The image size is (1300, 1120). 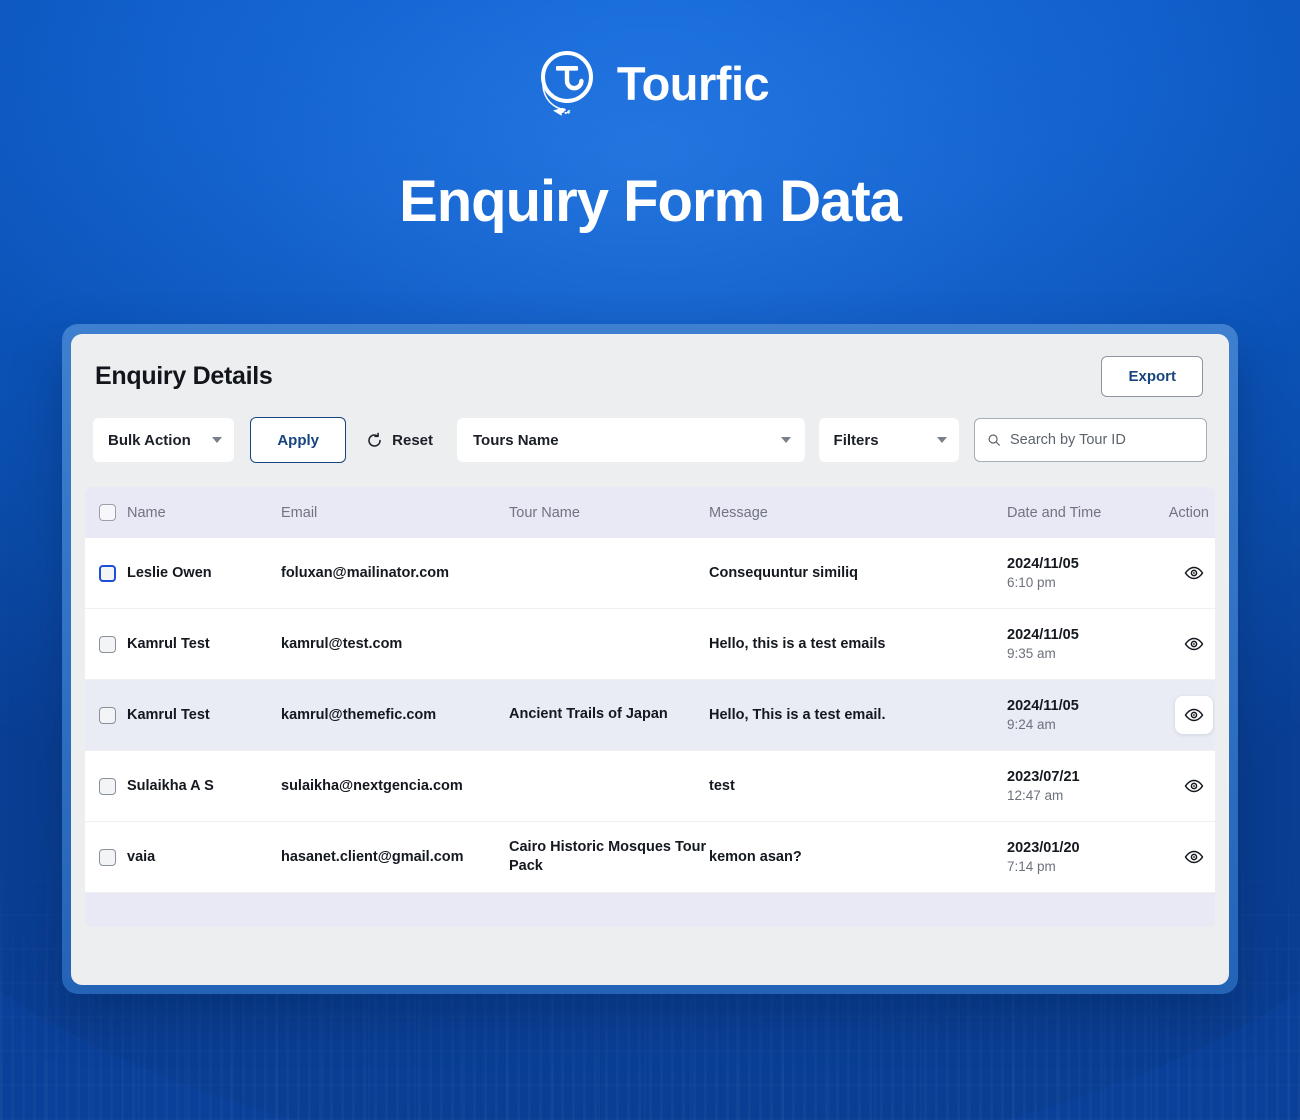 What do you see at coordinates (1102, 440) in the screenshot?
I see `search-input` at bounding box center [1102, 440].